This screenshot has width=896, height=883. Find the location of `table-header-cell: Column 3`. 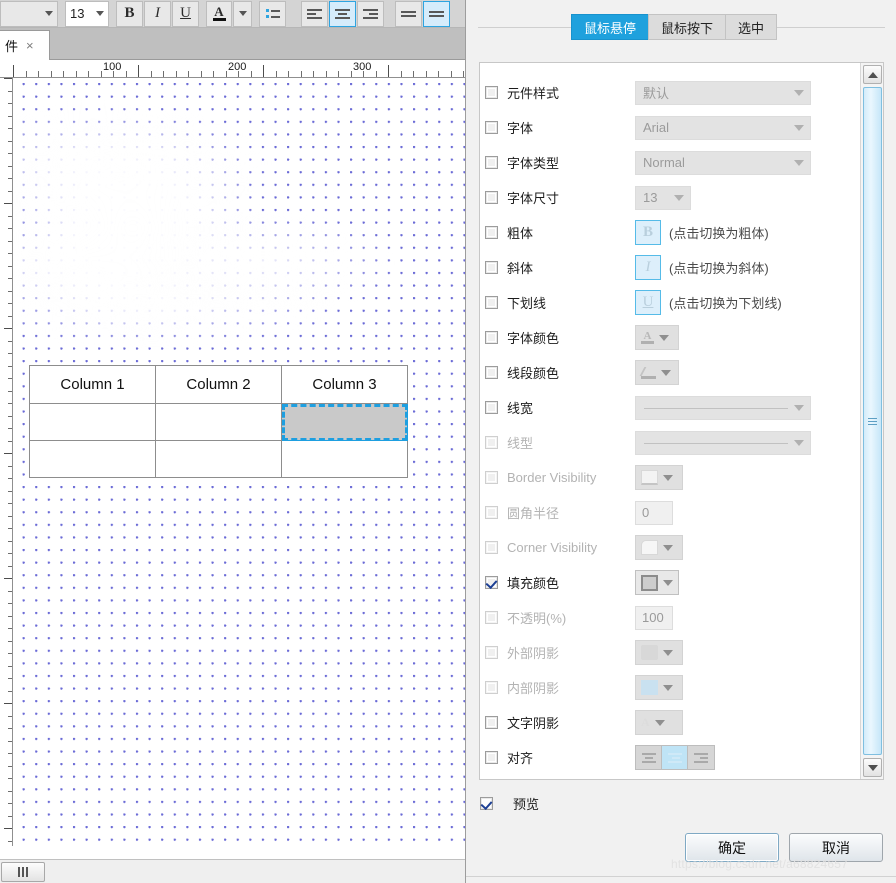

table-header-cell: Column 3 is located at coordinates (344, 384).